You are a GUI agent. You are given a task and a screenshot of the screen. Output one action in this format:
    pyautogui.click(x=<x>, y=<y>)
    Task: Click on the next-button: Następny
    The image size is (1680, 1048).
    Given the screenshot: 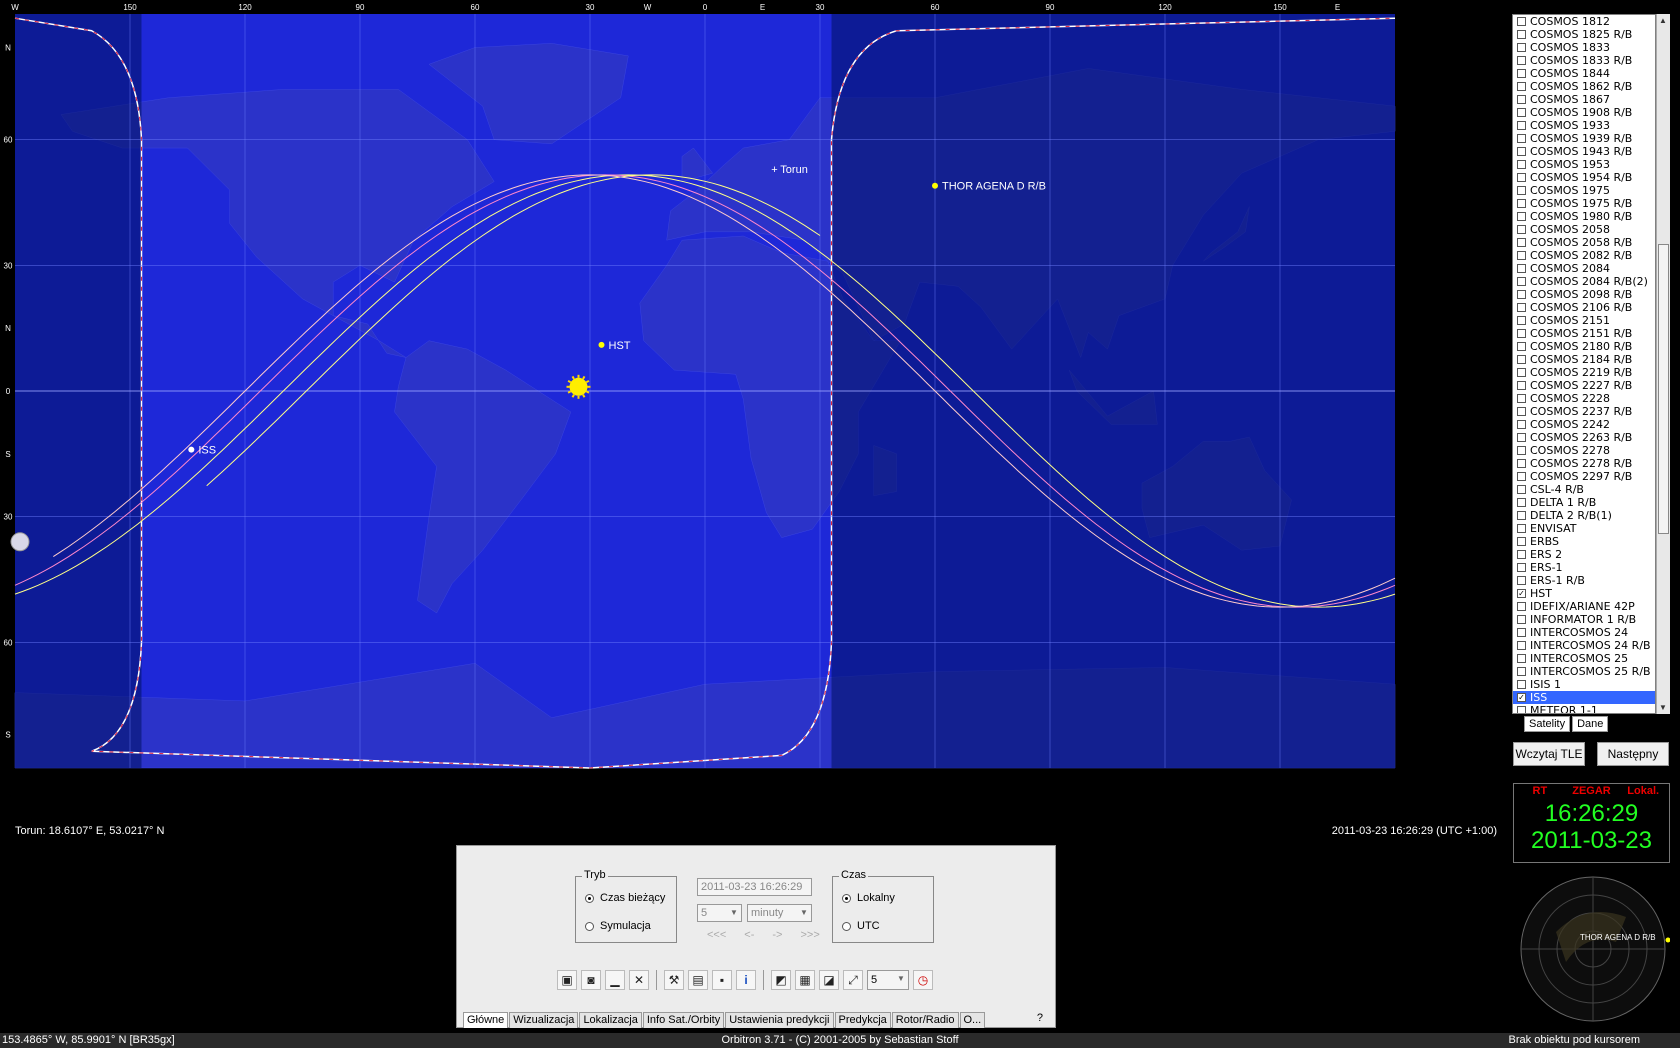 What is the action you would take?
    pyautogui.click(x=1633, y=754)
    